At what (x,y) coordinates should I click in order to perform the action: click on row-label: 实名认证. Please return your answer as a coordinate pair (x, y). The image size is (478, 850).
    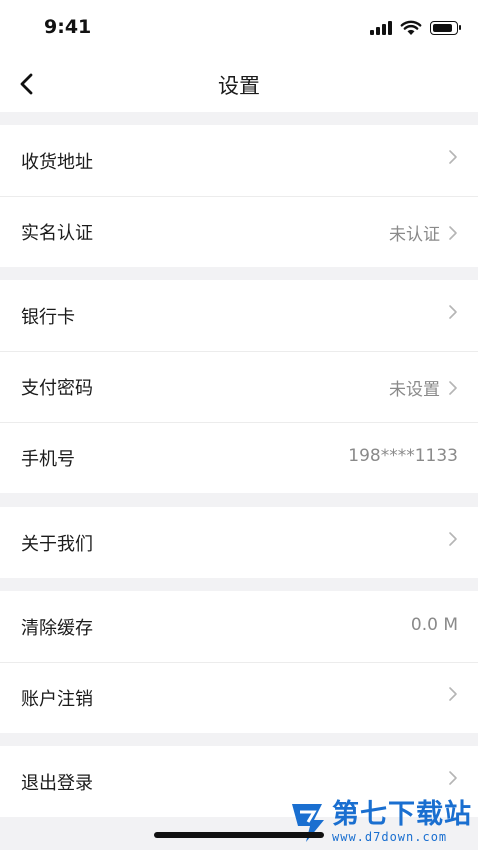
    Looking at the image, I should click on (57, 233).